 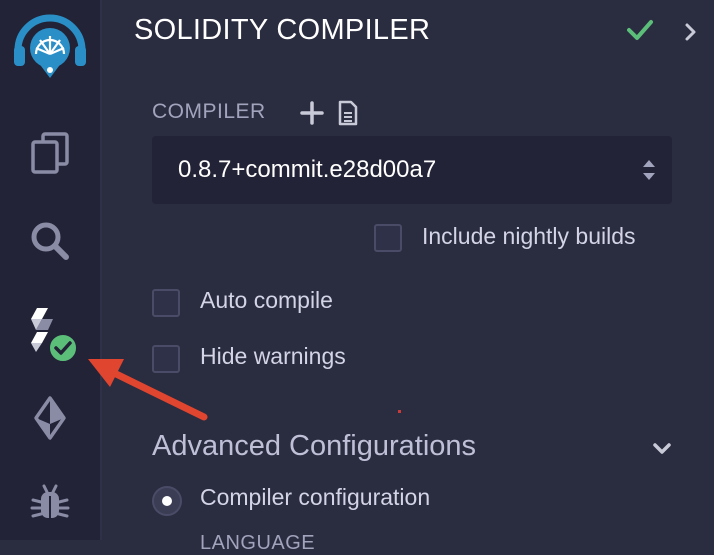 I want to click on include-nightly-label: Include nightly builds, so click(x=529, y=236).